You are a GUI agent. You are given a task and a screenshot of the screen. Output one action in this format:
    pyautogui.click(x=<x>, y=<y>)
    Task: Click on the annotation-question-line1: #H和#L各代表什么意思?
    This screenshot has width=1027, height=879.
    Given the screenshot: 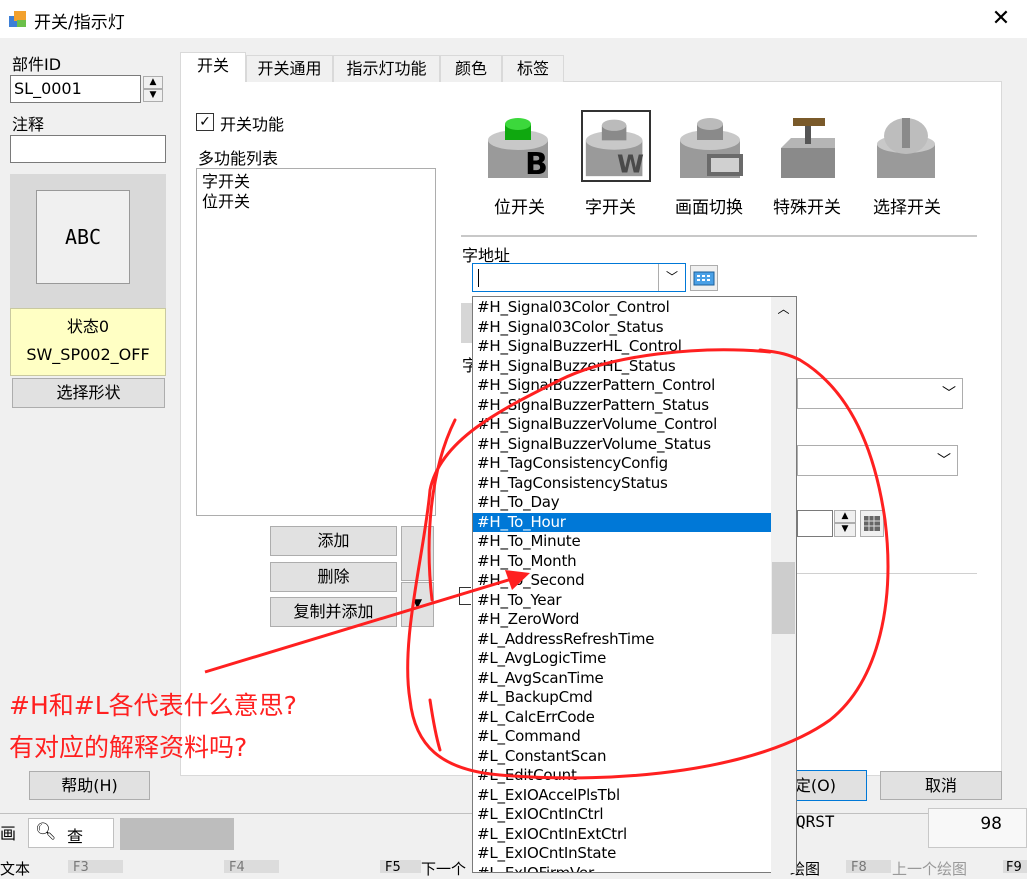 What is the action you would take?
    pyautogui.click(x=153, y=705)
    